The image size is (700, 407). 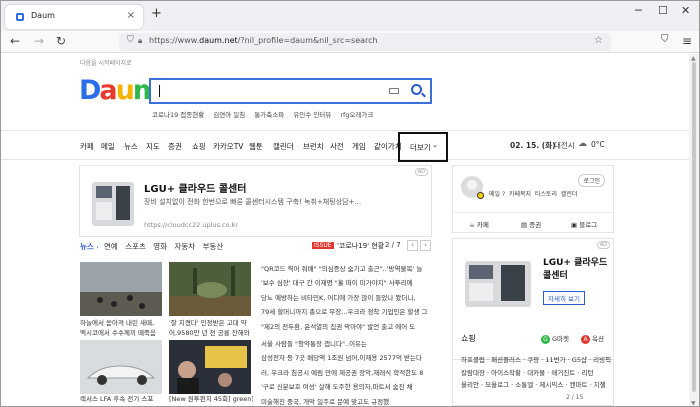 I want to click on news-photo-video, so click(x=210, y=367).